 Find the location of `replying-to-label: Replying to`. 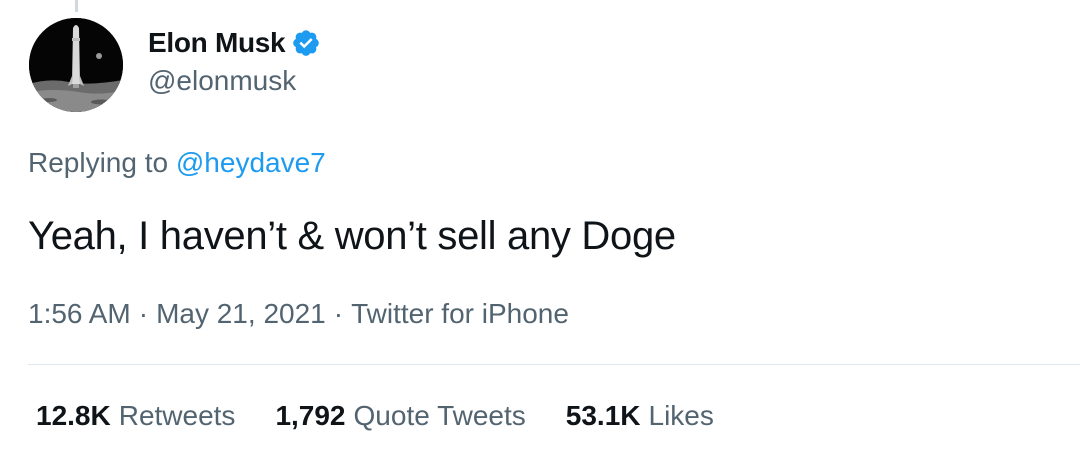

replying-to-label: Replying to is located at coordinates (98, 162).